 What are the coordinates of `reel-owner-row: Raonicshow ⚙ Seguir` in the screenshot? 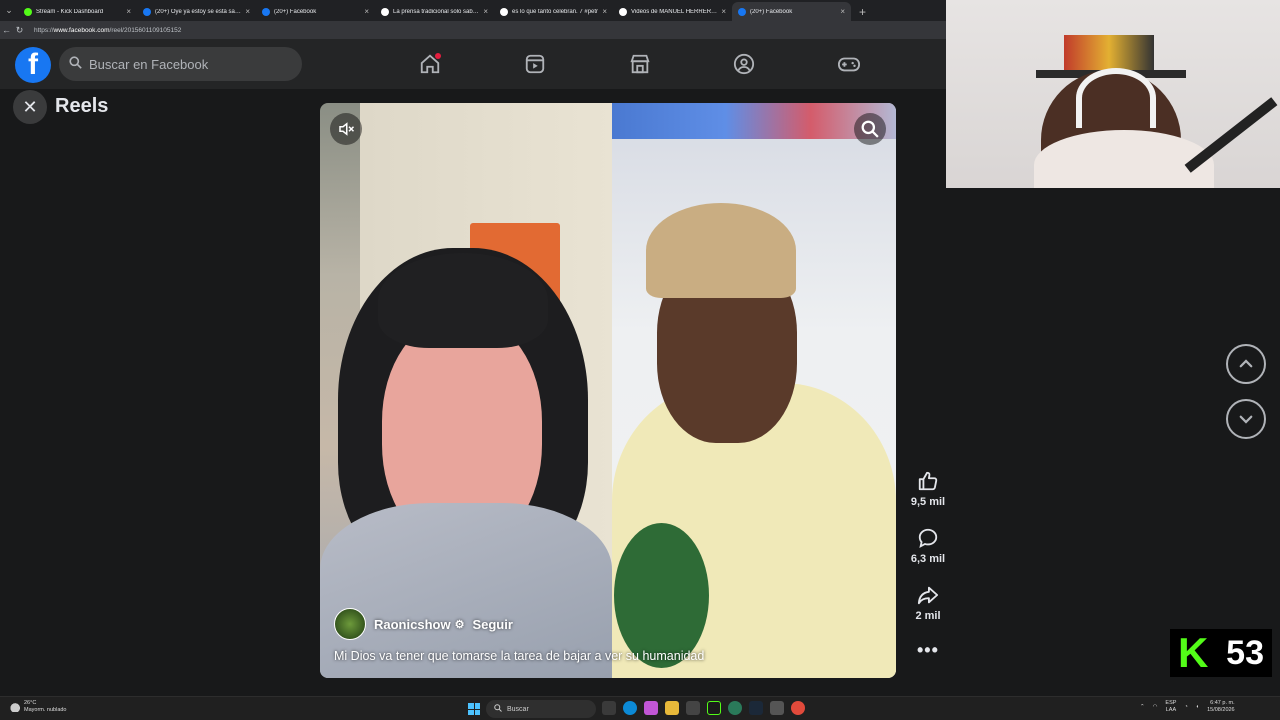 It's located at (423, 624).